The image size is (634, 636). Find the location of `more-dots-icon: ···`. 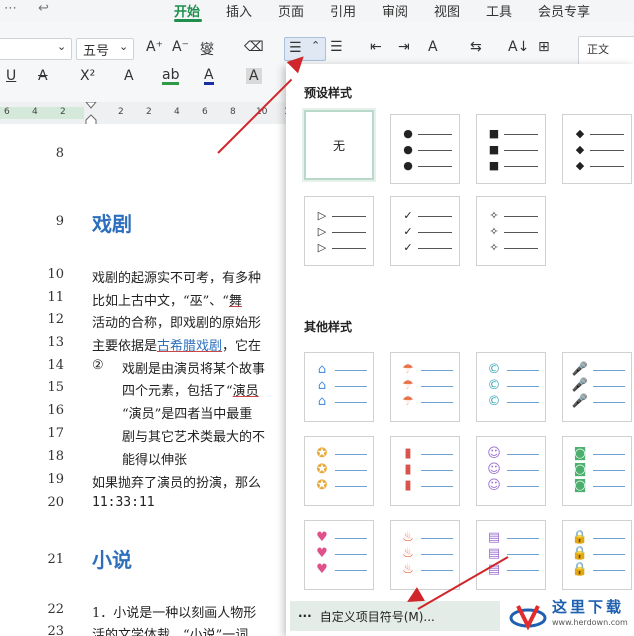

more-dots-icon: ··· is located at coordinates (305, 616).